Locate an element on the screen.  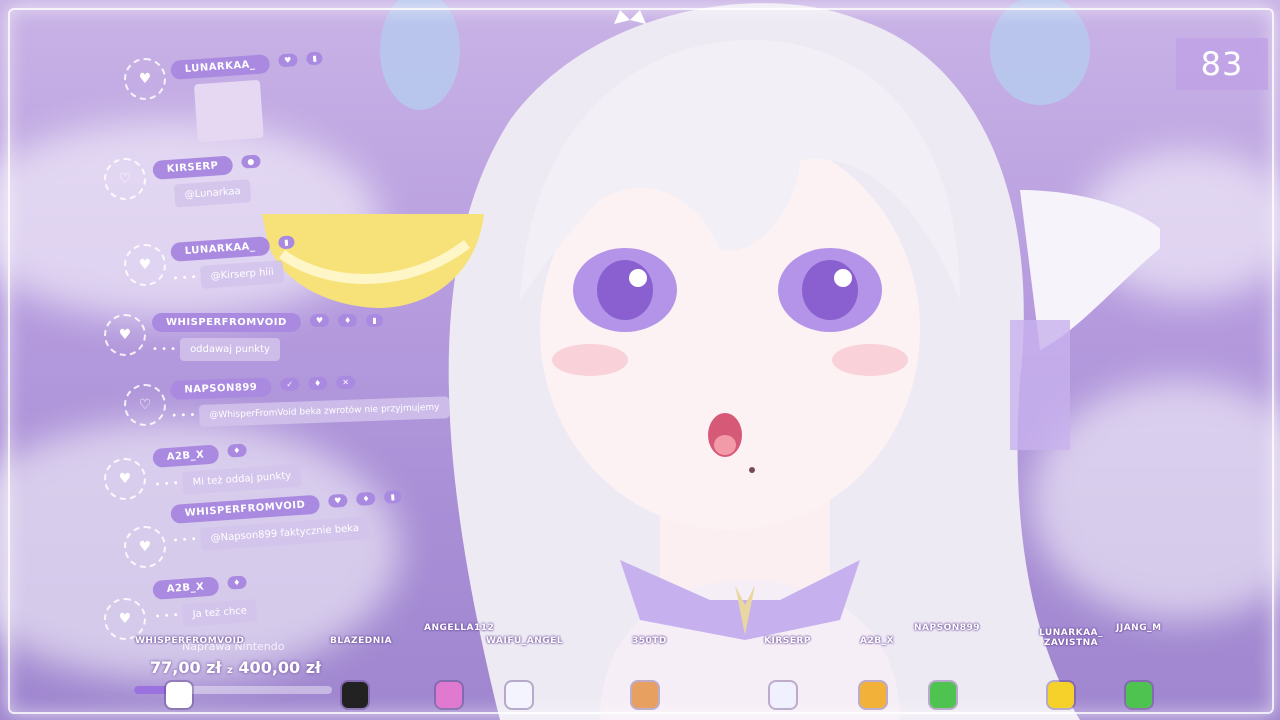
viewer-name: ANGELLA112 is located at coordinates (459, 628).